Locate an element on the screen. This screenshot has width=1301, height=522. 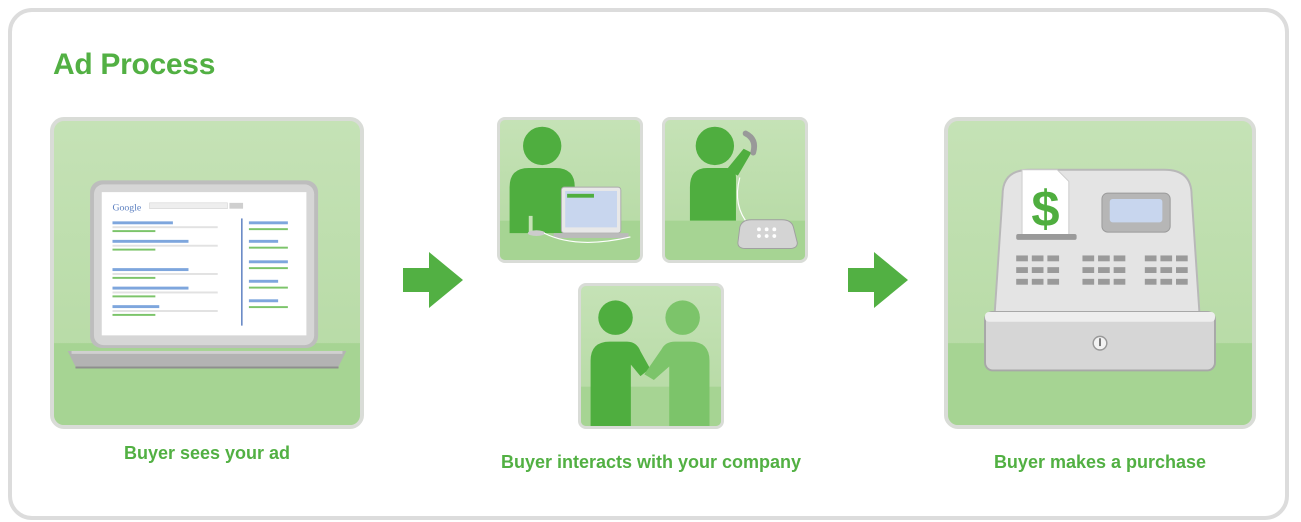
person-on-phone-icon is located at coordinates (735, 193).